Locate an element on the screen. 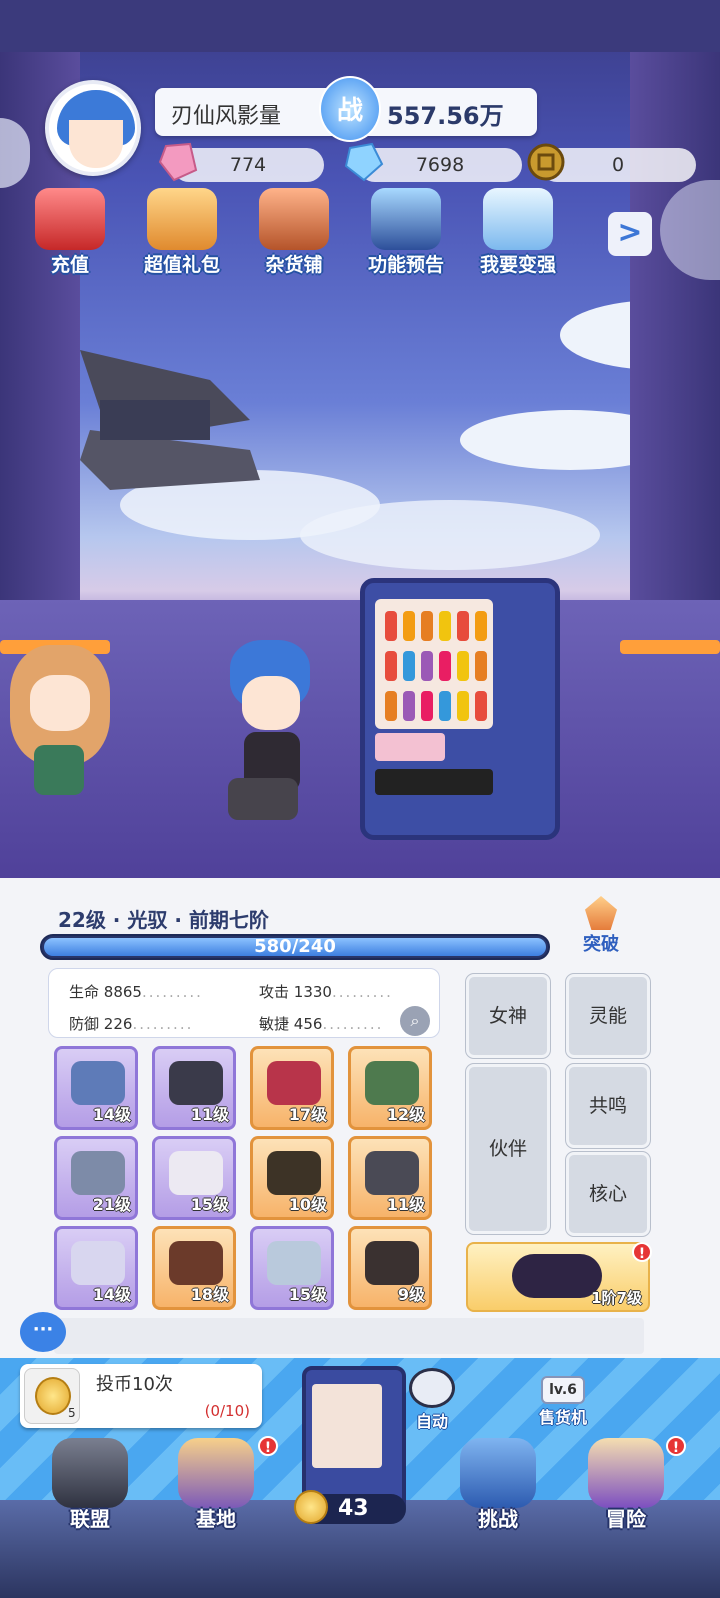 This screenshot has width=720, height=1598. treasure-chest-icon is located at coordinates (70, 219).